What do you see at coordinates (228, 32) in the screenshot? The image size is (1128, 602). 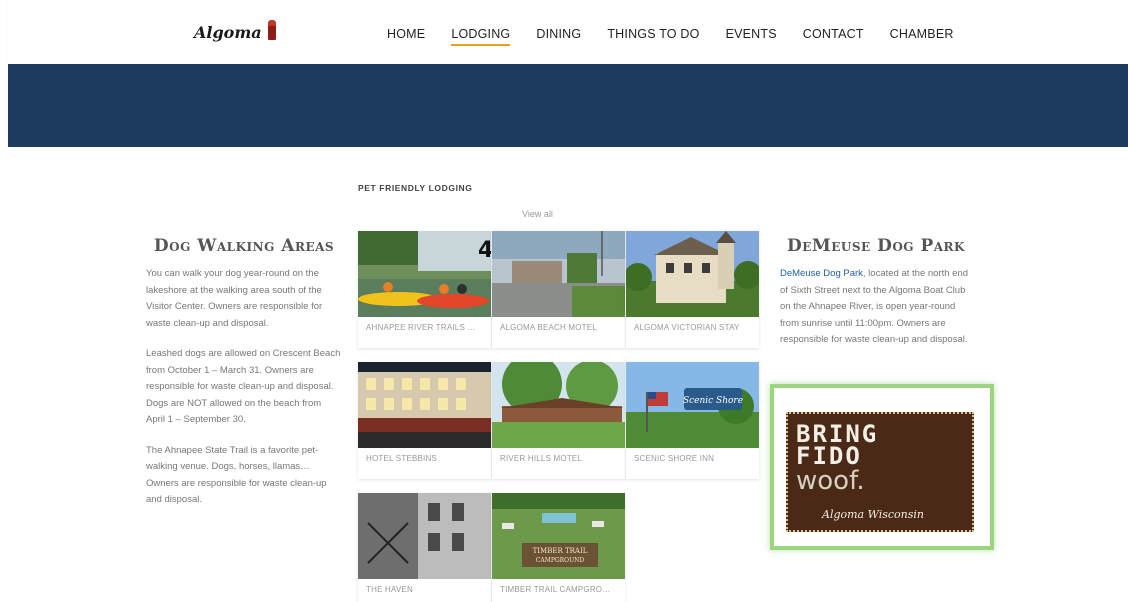 I see `logo-text: Algoma` at bounding box center [228, 32].